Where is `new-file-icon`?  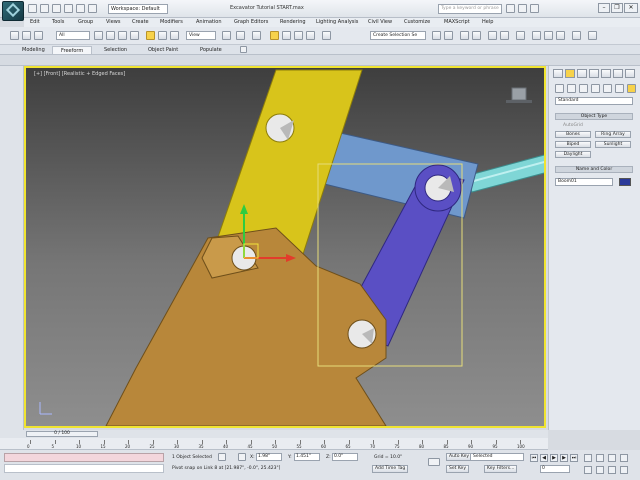
new-file-icon is located at coordinates (32, 8).